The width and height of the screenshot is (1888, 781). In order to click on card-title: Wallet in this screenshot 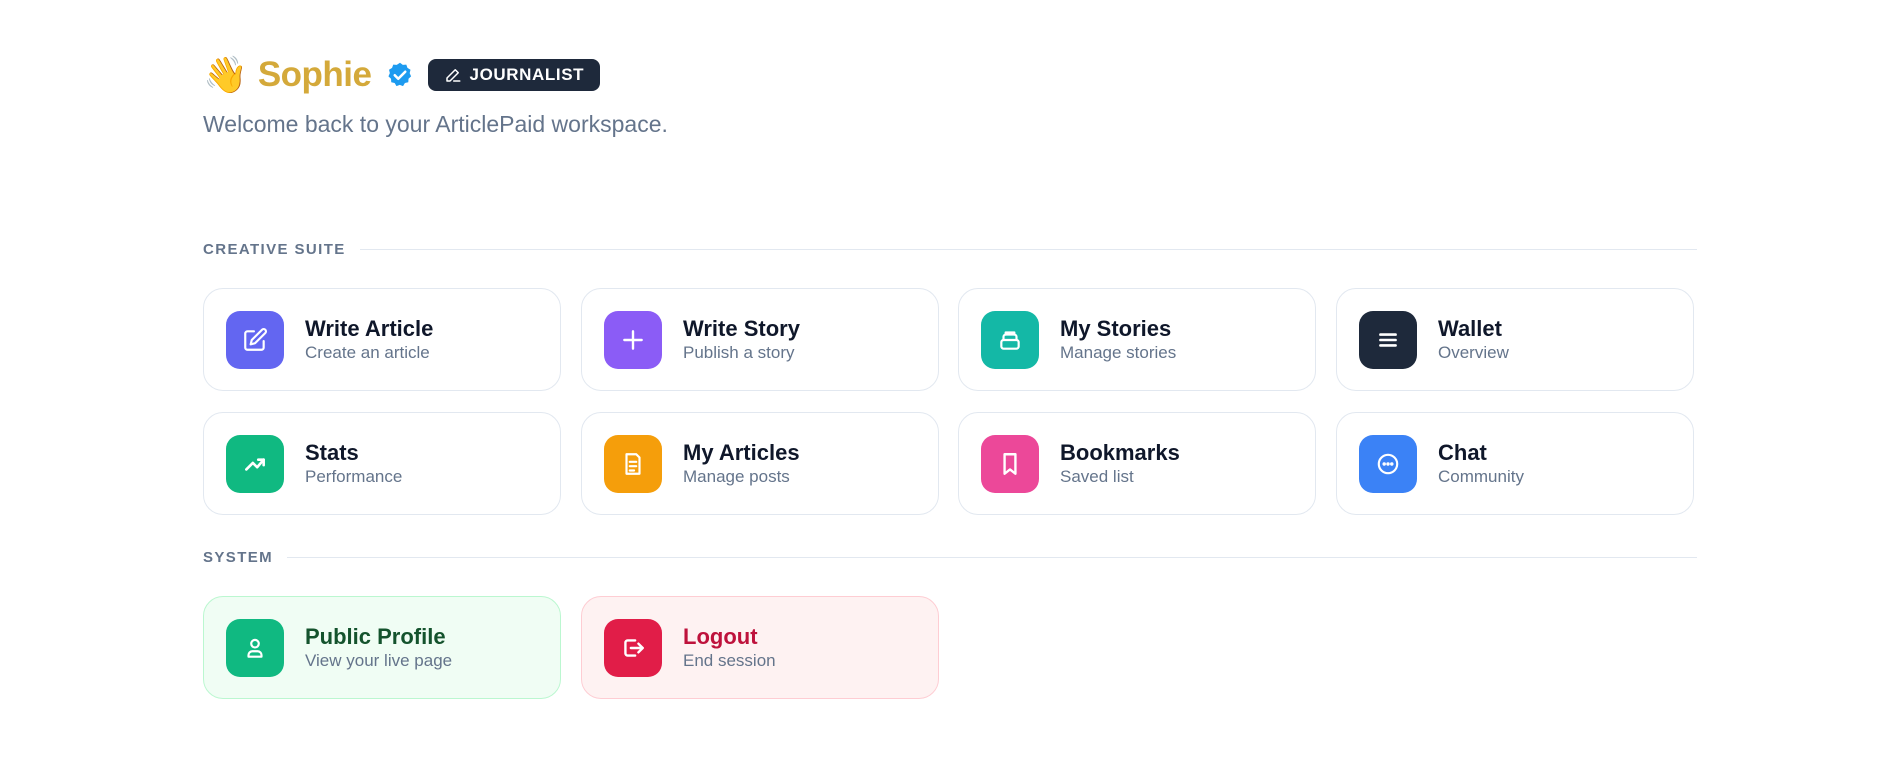, I will do `click(1470, 328)`.